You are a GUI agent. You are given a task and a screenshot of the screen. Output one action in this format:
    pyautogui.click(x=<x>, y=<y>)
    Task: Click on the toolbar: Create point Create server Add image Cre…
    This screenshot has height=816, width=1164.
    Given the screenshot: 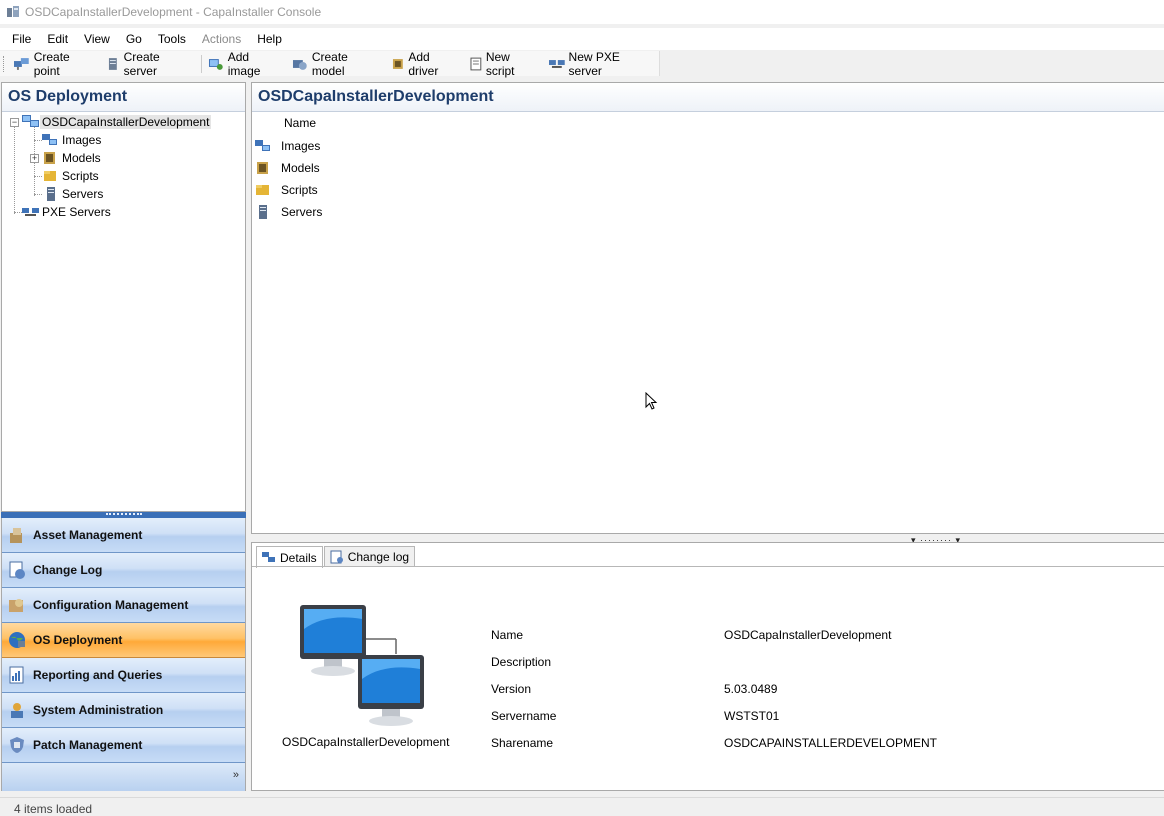 What is the action you would take?
    pyautogui.click(x=330, y=63)
    